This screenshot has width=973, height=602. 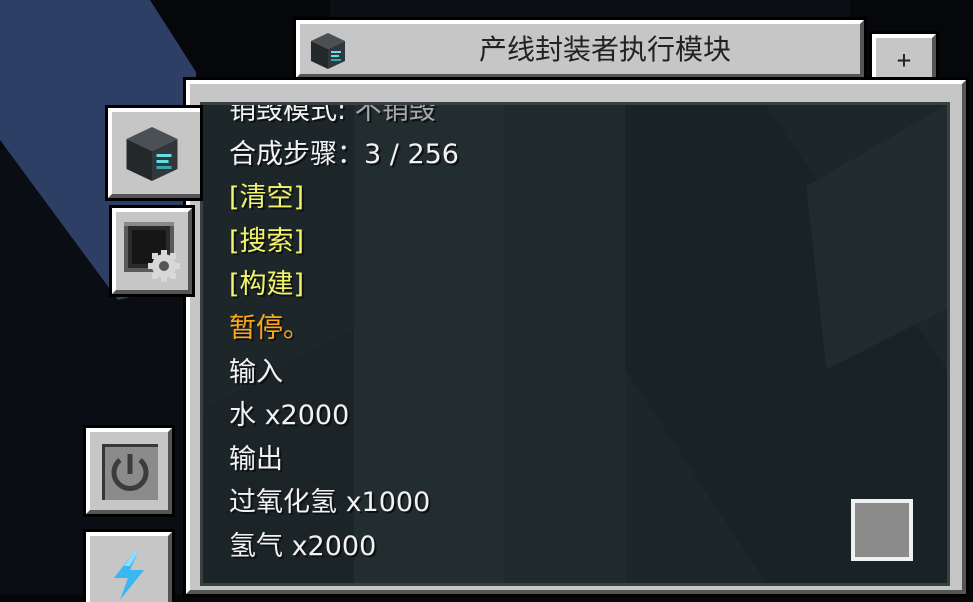 I want to click on build-button: [构建], so click(x=344, y=285).